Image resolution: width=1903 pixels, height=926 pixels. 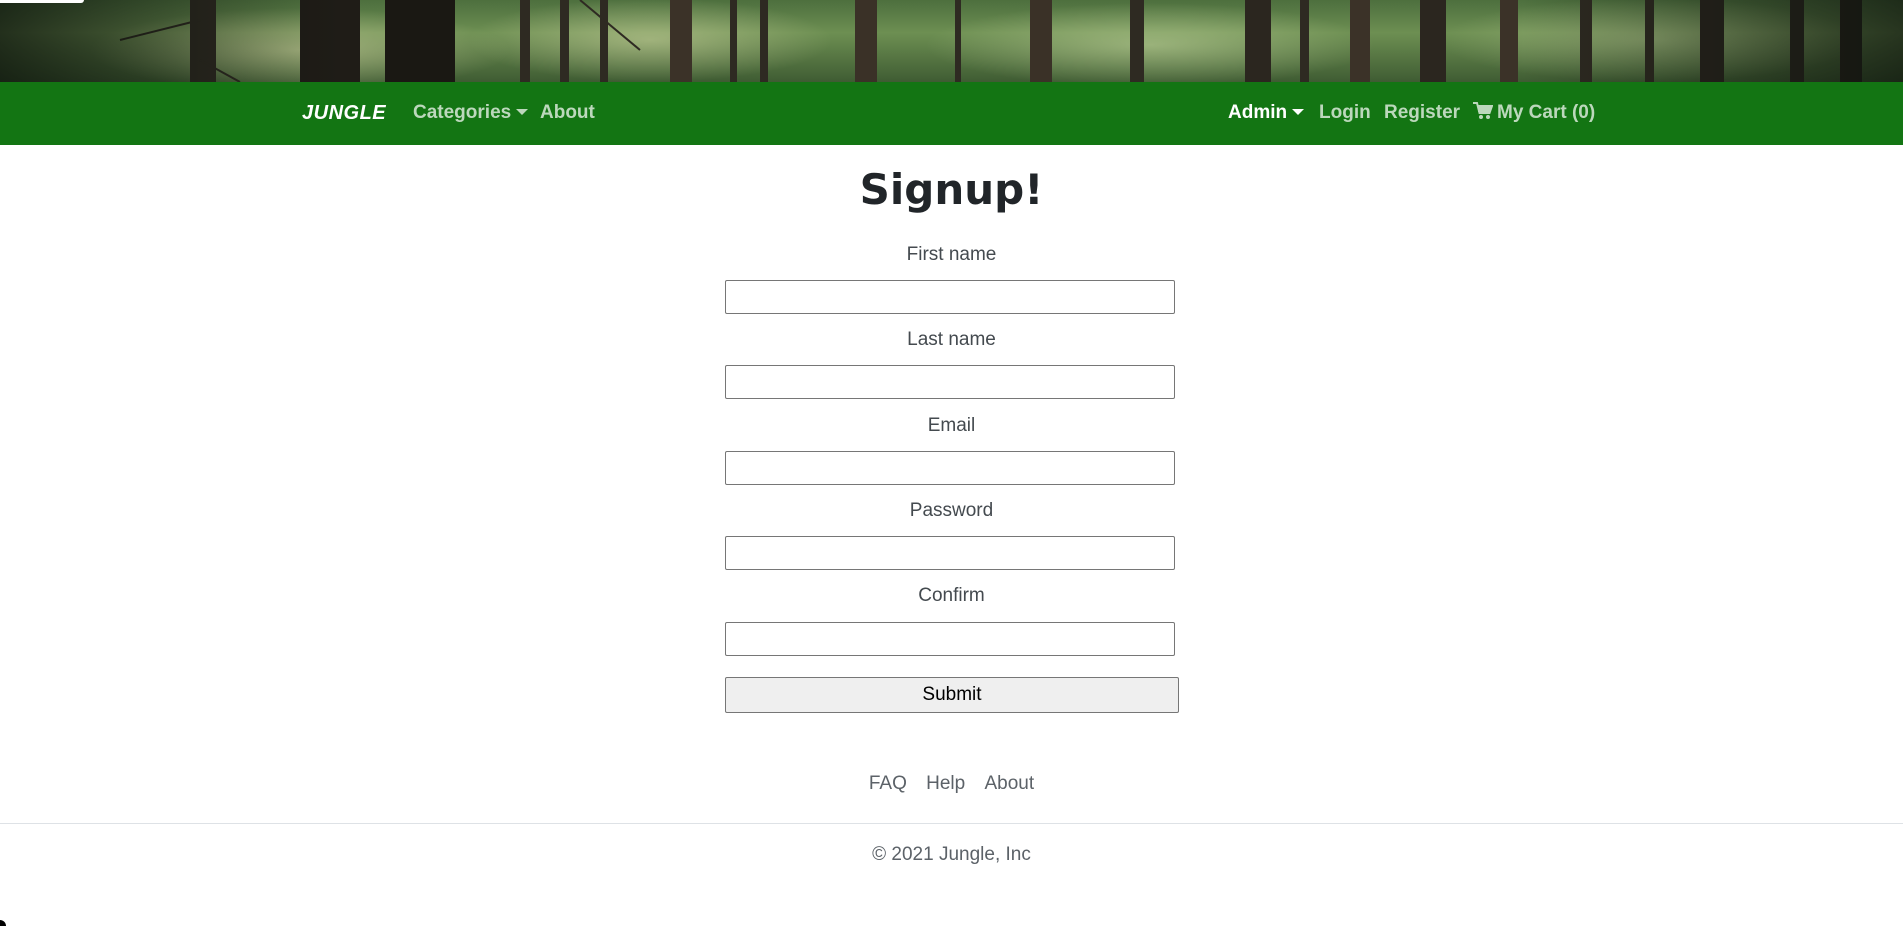 What do you see at coordinates (1483, 110) in the screenshot?
I see `shopping-cart-icon` at bounding box center [1483, 110].